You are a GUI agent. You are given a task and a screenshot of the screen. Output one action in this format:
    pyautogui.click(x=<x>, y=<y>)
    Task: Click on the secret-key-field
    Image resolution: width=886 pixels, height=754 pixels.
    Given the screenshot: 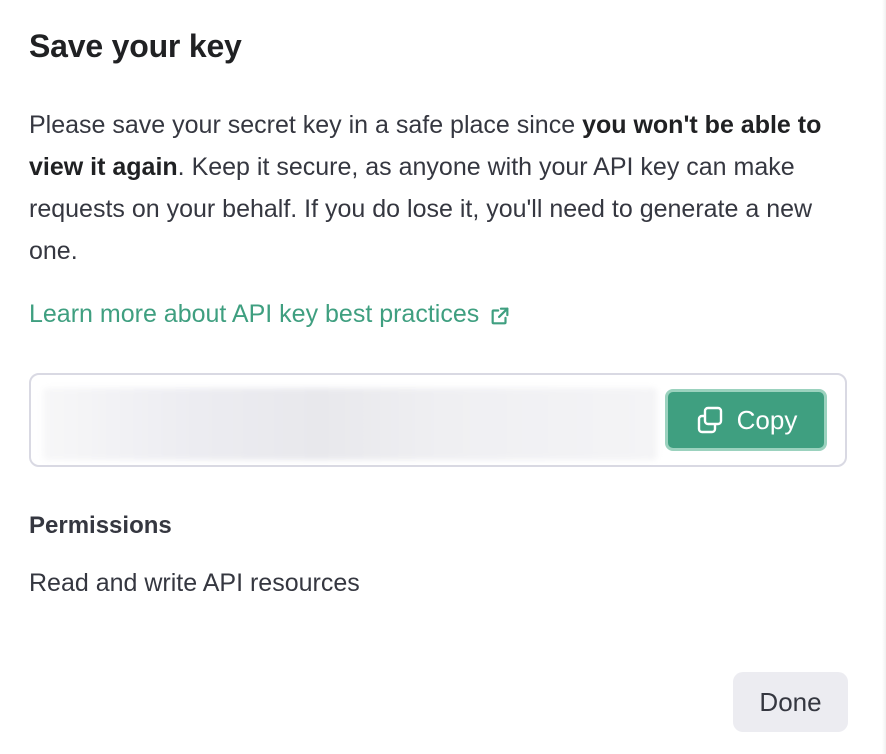 What is the action you would take?
    pyautogui.click(x=350, y=424)
    